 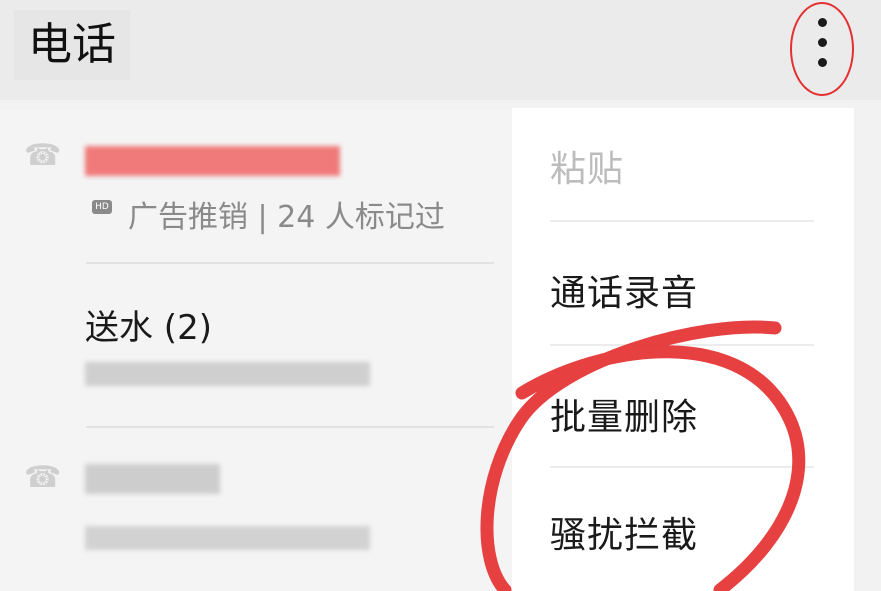 I want to click on blurred-contact-name, so click(x=152, y=479).